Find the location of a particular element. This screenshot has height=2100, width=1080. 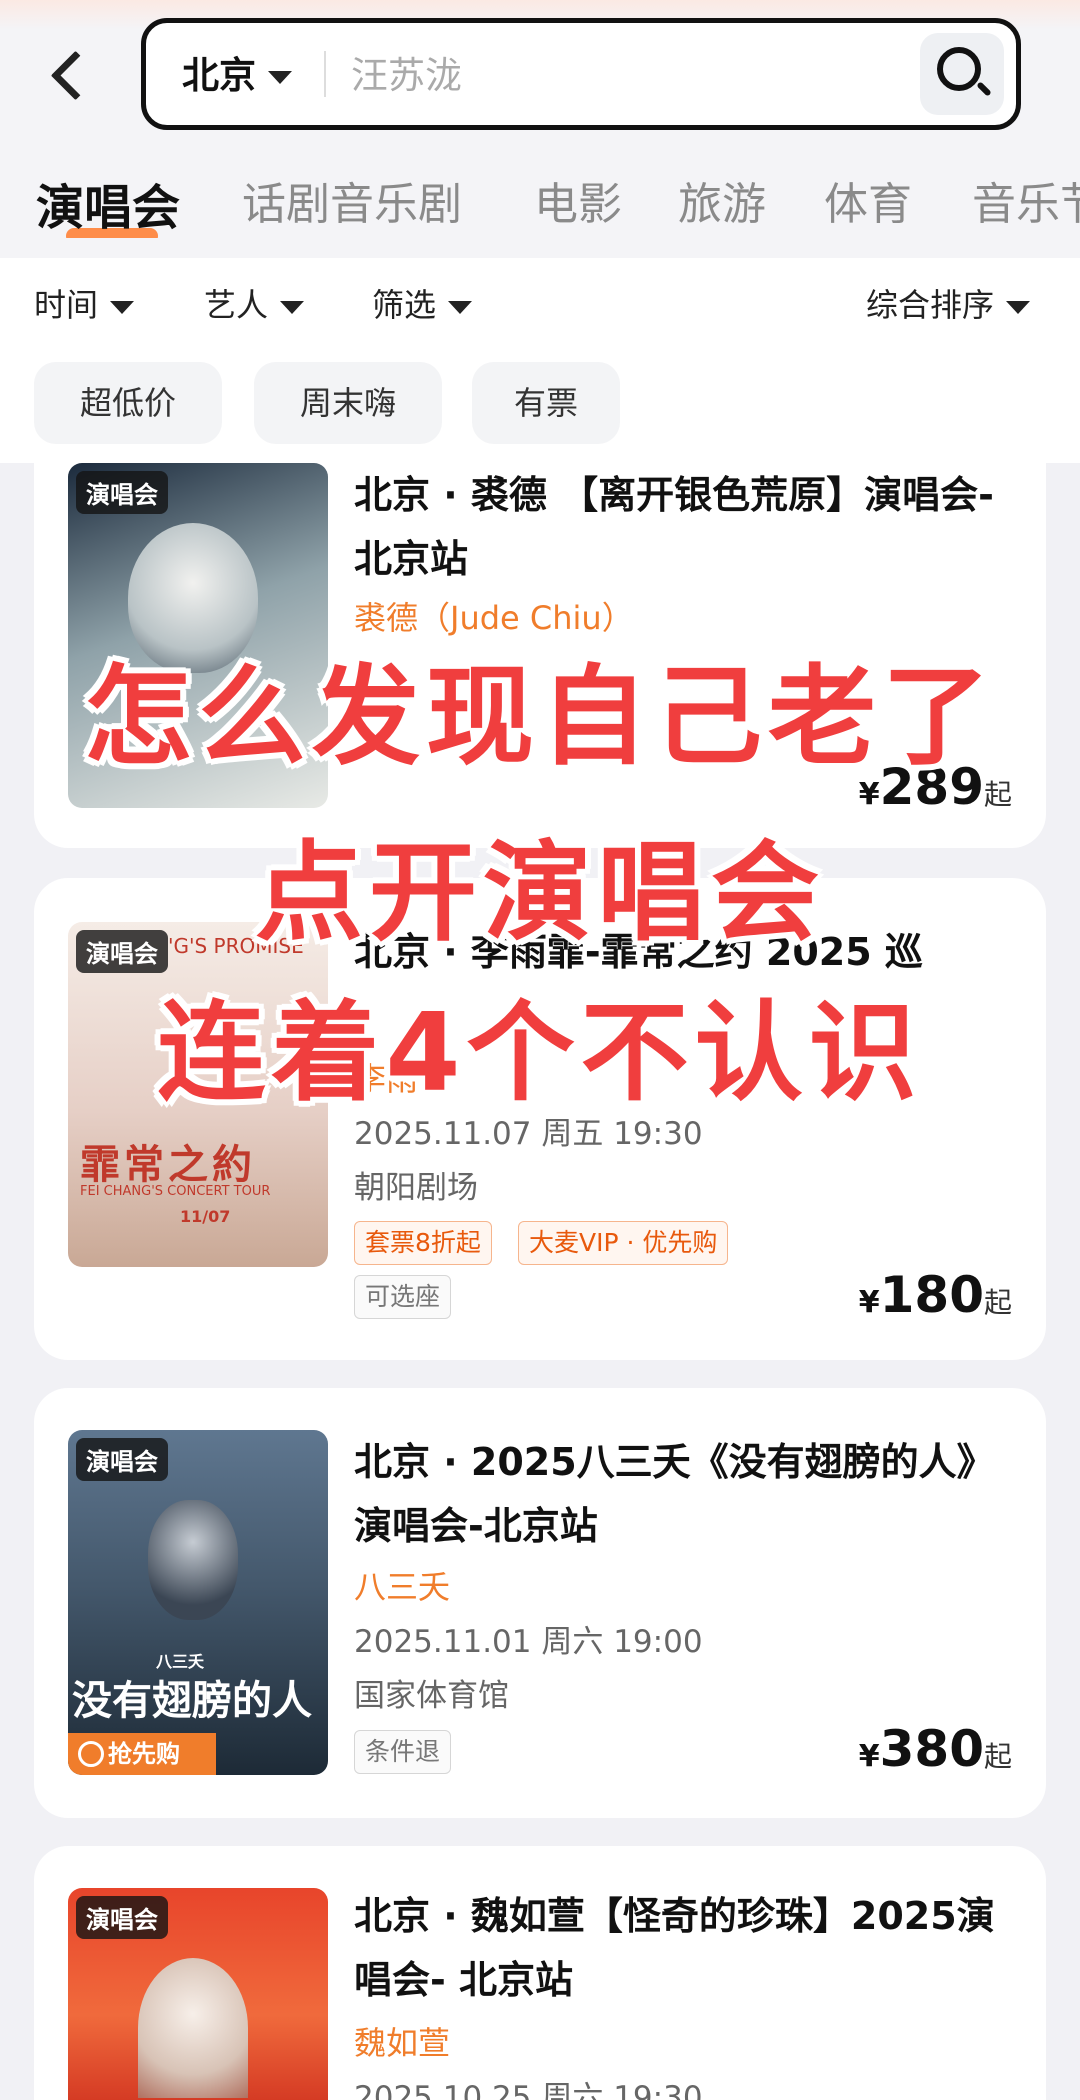

price-value: 180 is located at coordinates (931, 1295).